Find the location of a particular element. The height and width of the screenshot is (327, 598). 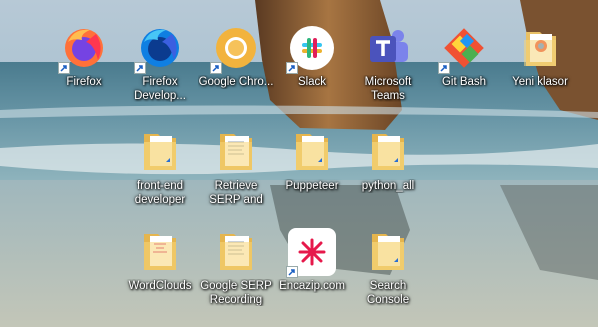

desktop-icon-python-all: python_all is located at coordinates (388, 166).